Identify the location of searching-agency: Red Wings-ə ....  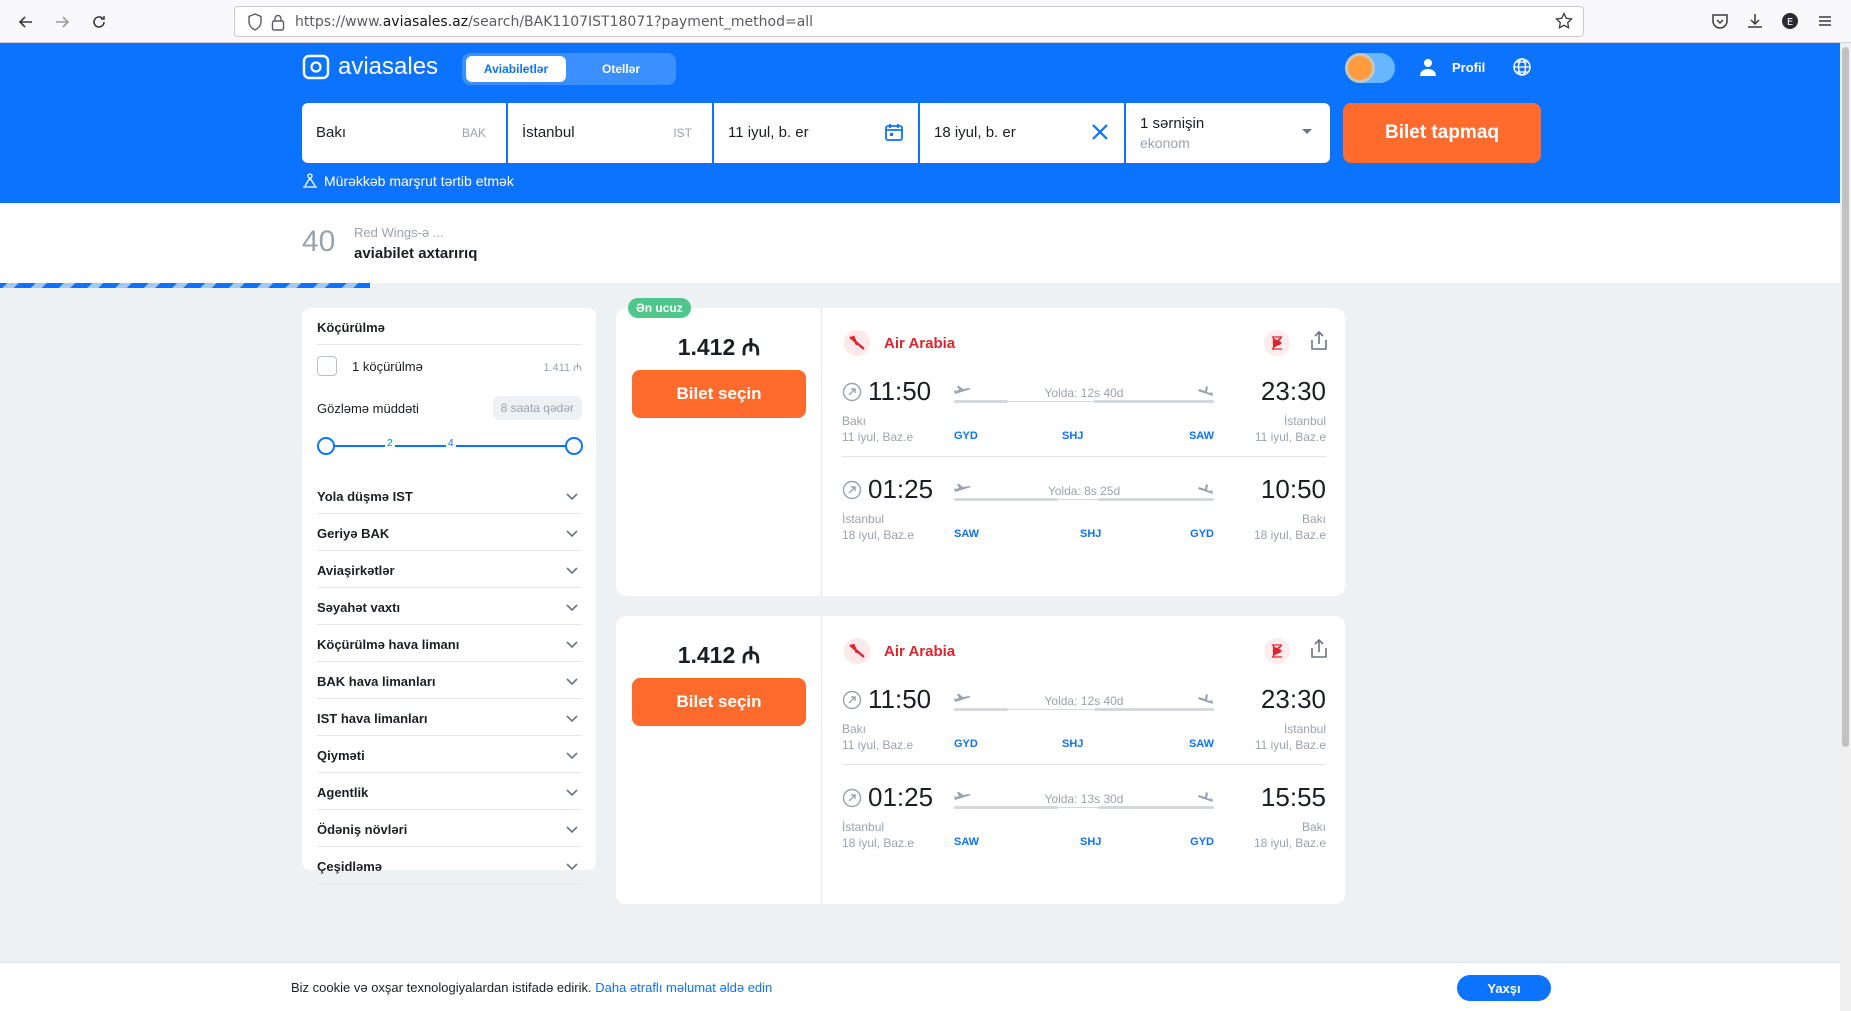
(399, 232).